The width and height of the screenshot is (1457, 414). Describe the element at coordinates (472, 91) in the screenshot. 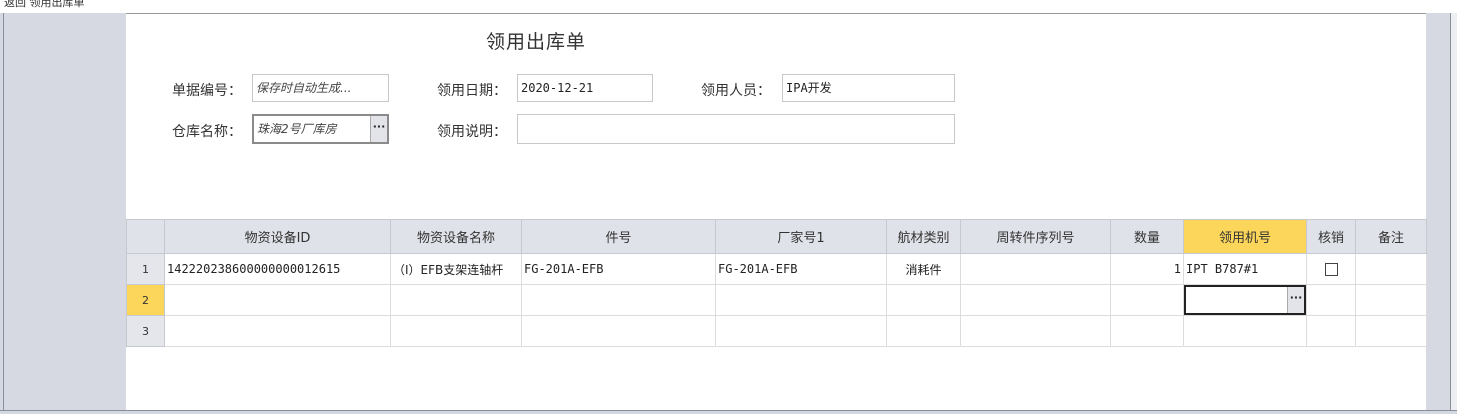

I see `date-label: 领用日期：` at that location.